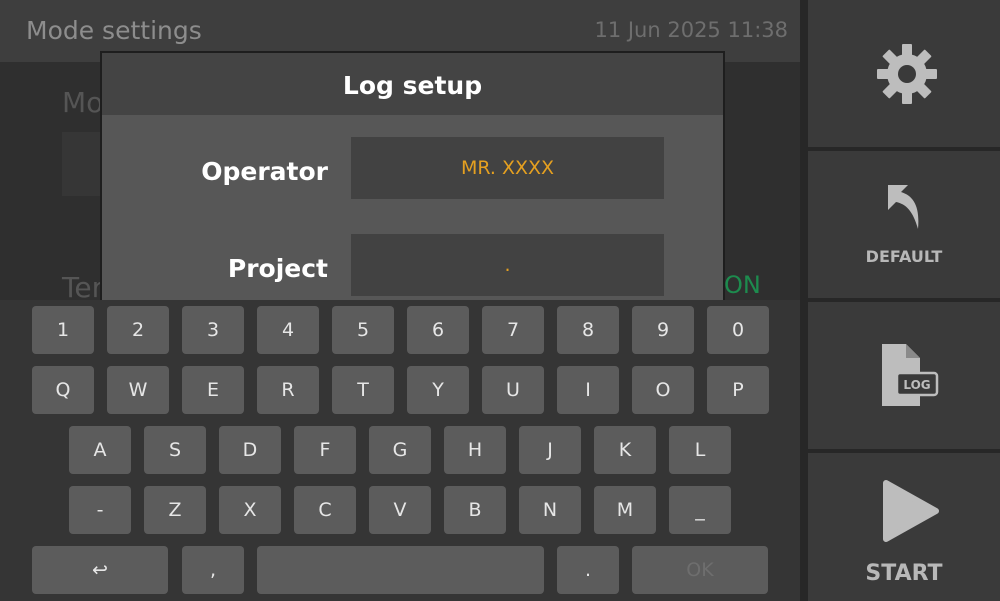 The width and height of the screenshot is (1000, 601). What do you see at coordinates (138, 330) in the screenshot?
I see `key-2: 2` at bounding box center [138, 330].